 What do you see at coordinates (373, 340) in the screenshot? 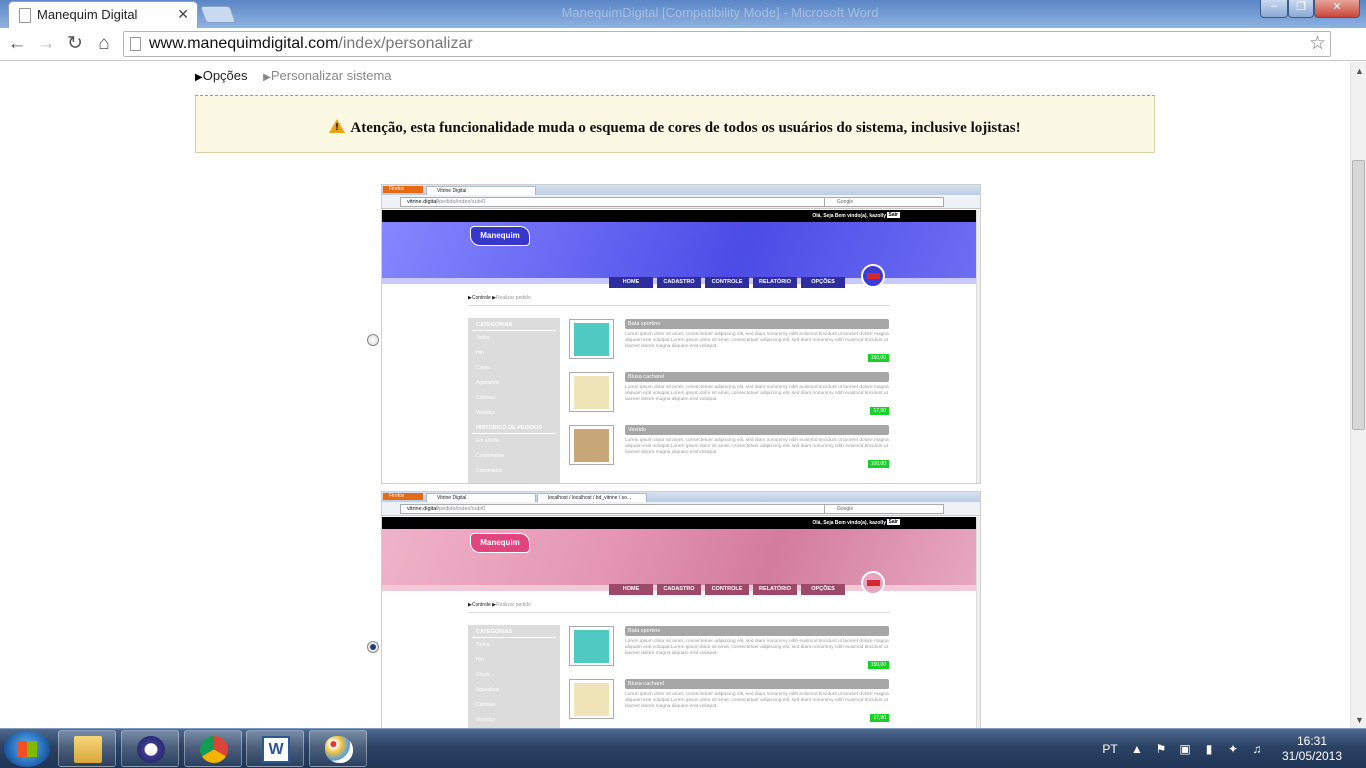
I see `theme-radio-blue` at bounding box center [373, 340].